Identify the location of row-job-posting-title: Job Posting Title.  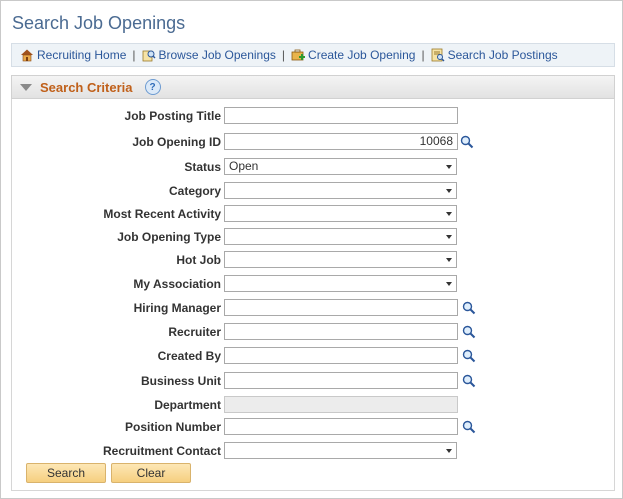
(314, 116).